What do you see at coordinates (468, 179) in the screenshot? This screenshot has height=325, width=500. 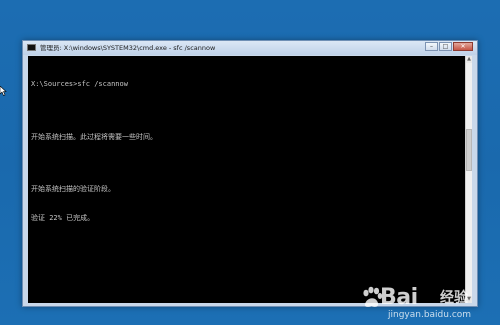 I see `vertical-scrollbar: ▲ ▼` at bounding box center [468, 179].